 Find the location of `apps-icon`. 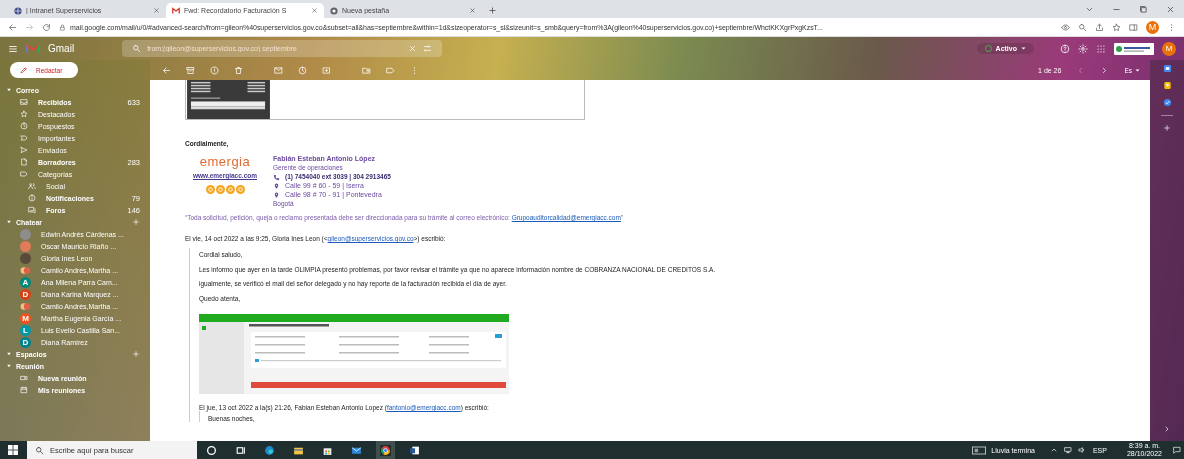

apps-icon is located at coordinates (1101, 48).